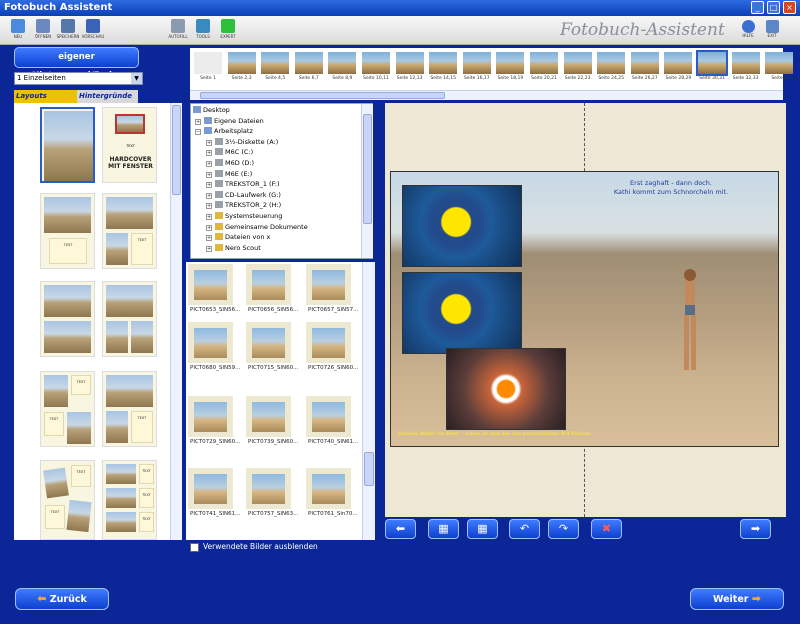  What do you see at coordinates (368, 401) in the screenshot?
I see `image-scrollbar` at bounding box center [368, 401].